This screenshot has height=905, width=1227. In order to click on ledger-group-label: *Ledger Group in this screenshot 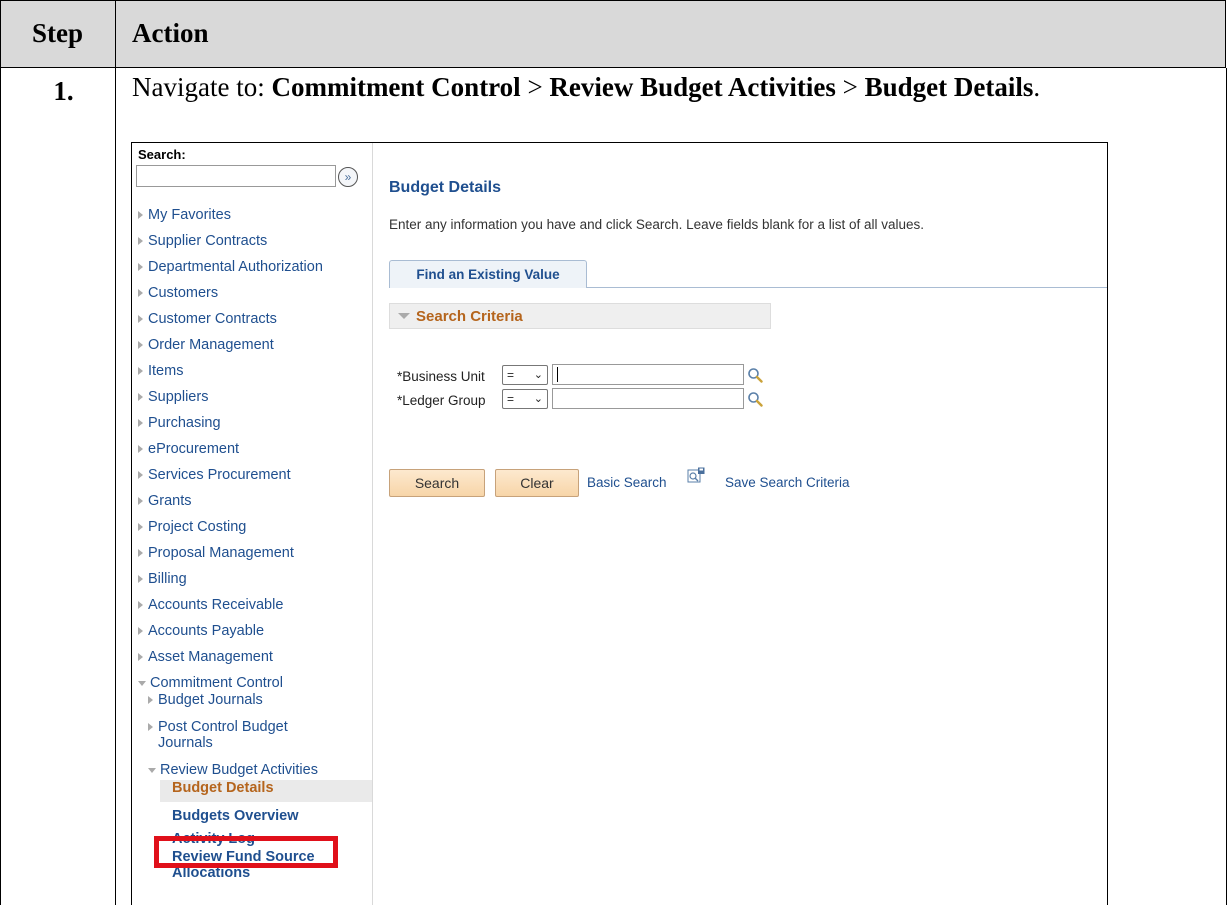, I will do `click(441, 400)`.